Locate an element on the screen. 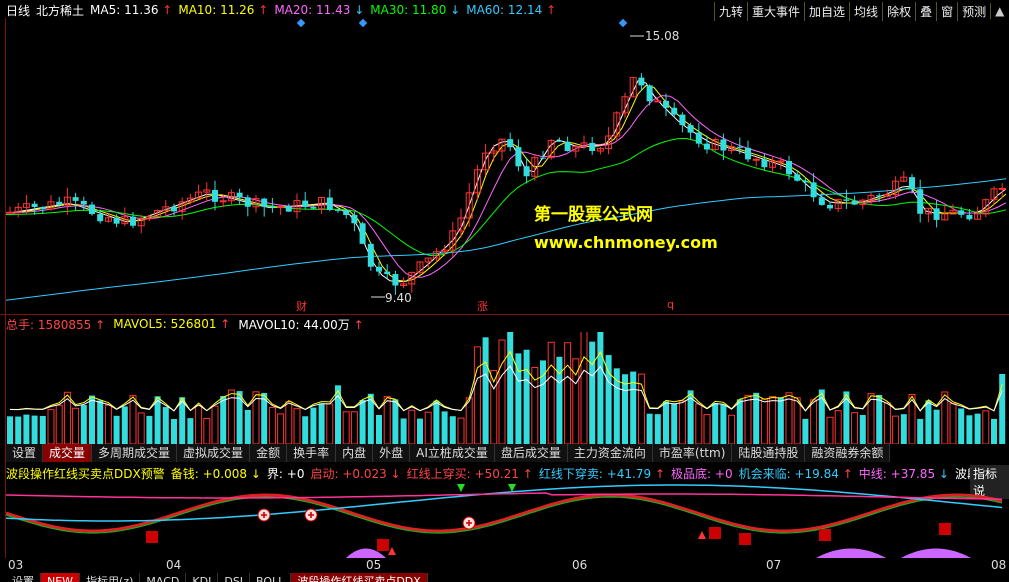 The image size is (1009, 582). date-label: 05 is located at coordinates (374, 565).